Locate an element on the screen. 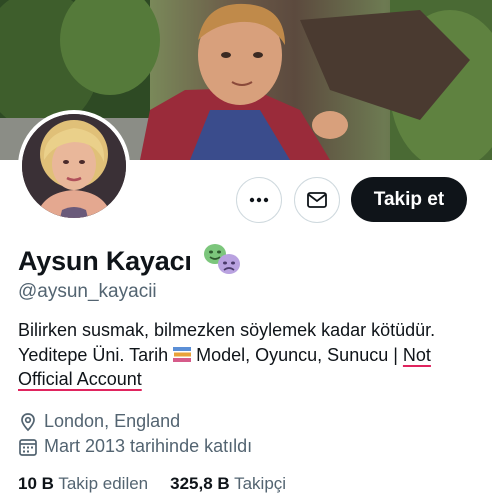 The width and height of the screenshot is (492, 500). followers-link: 325,8 B Takipçi is located at coordinates (228, 484).